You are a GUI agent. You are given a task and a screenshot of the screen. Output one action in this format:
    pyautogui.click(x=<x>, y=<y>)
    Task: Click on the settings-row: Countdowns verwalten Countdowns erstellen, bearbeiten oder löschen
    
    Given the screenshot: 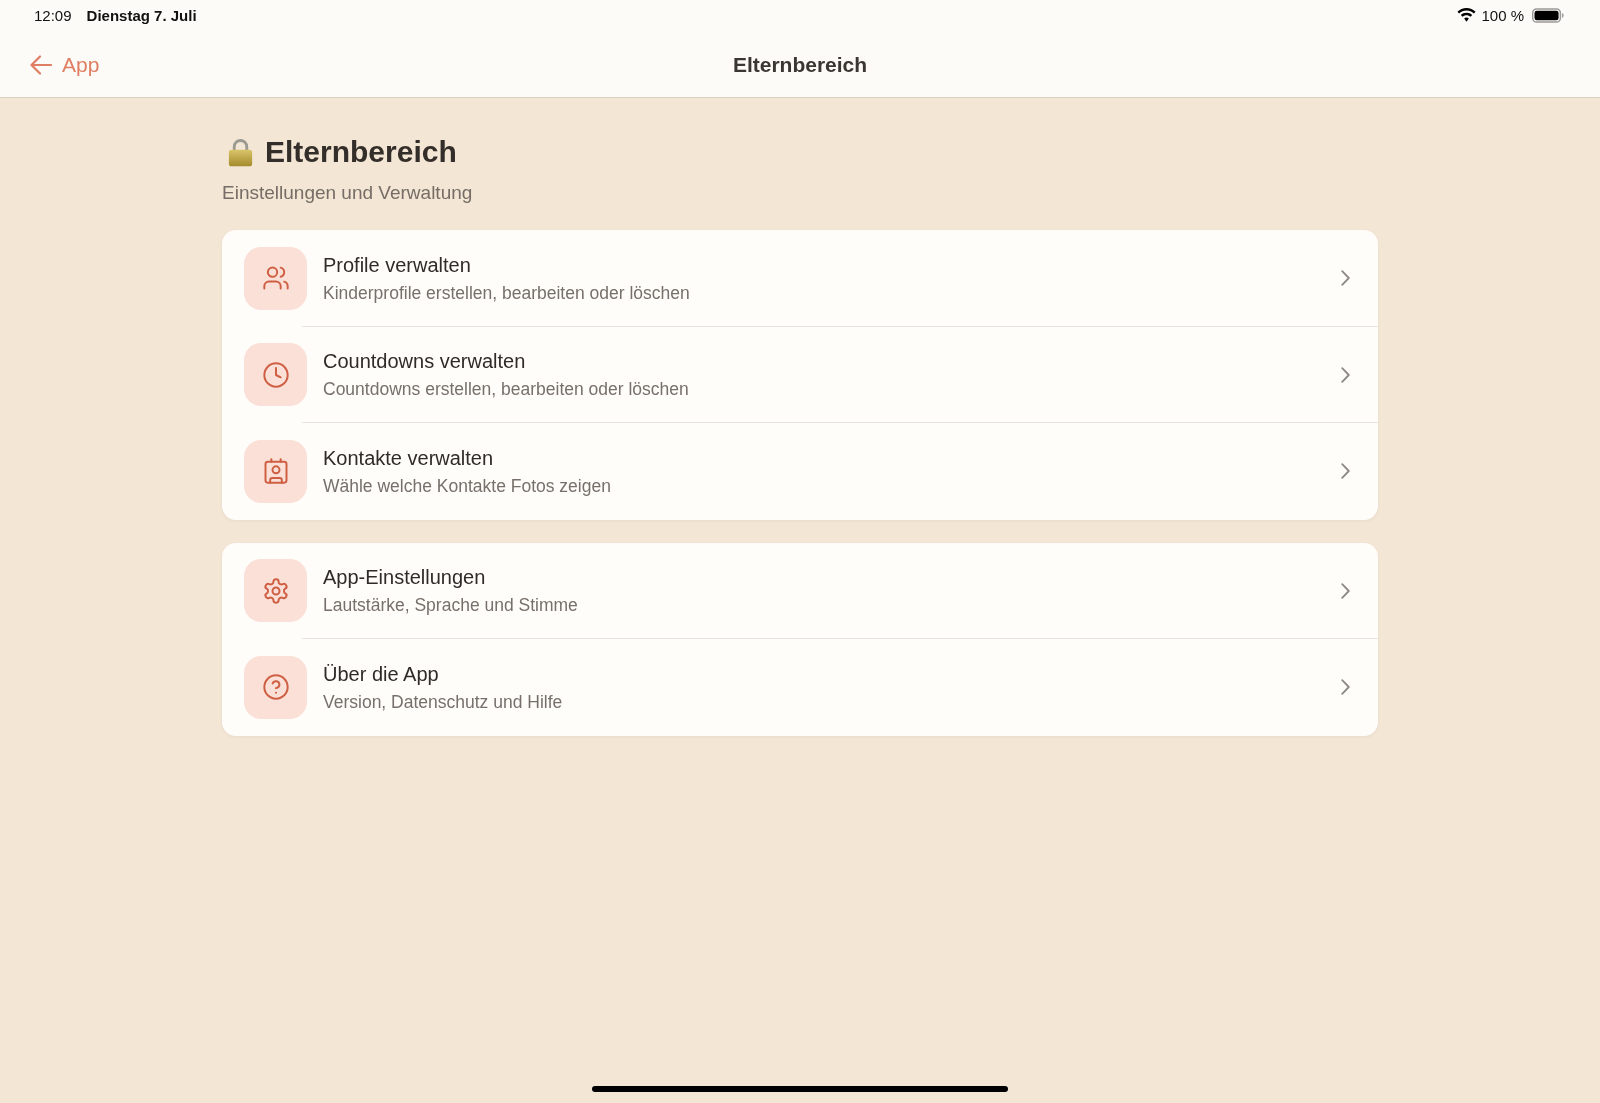 What is the action you would take?
    pyautogui.click(x=800, y=374)
    